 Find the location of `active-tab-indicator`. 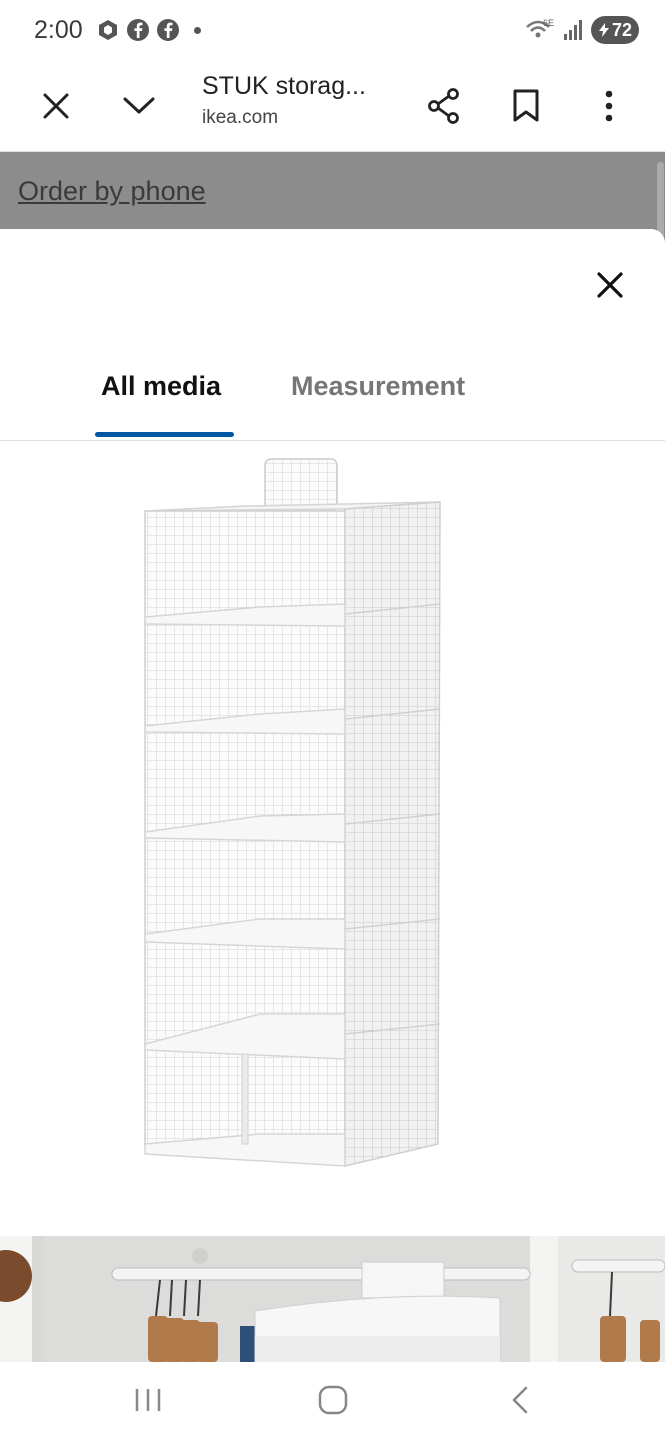

active-tab-indicator is located at coordinates (164, 434).